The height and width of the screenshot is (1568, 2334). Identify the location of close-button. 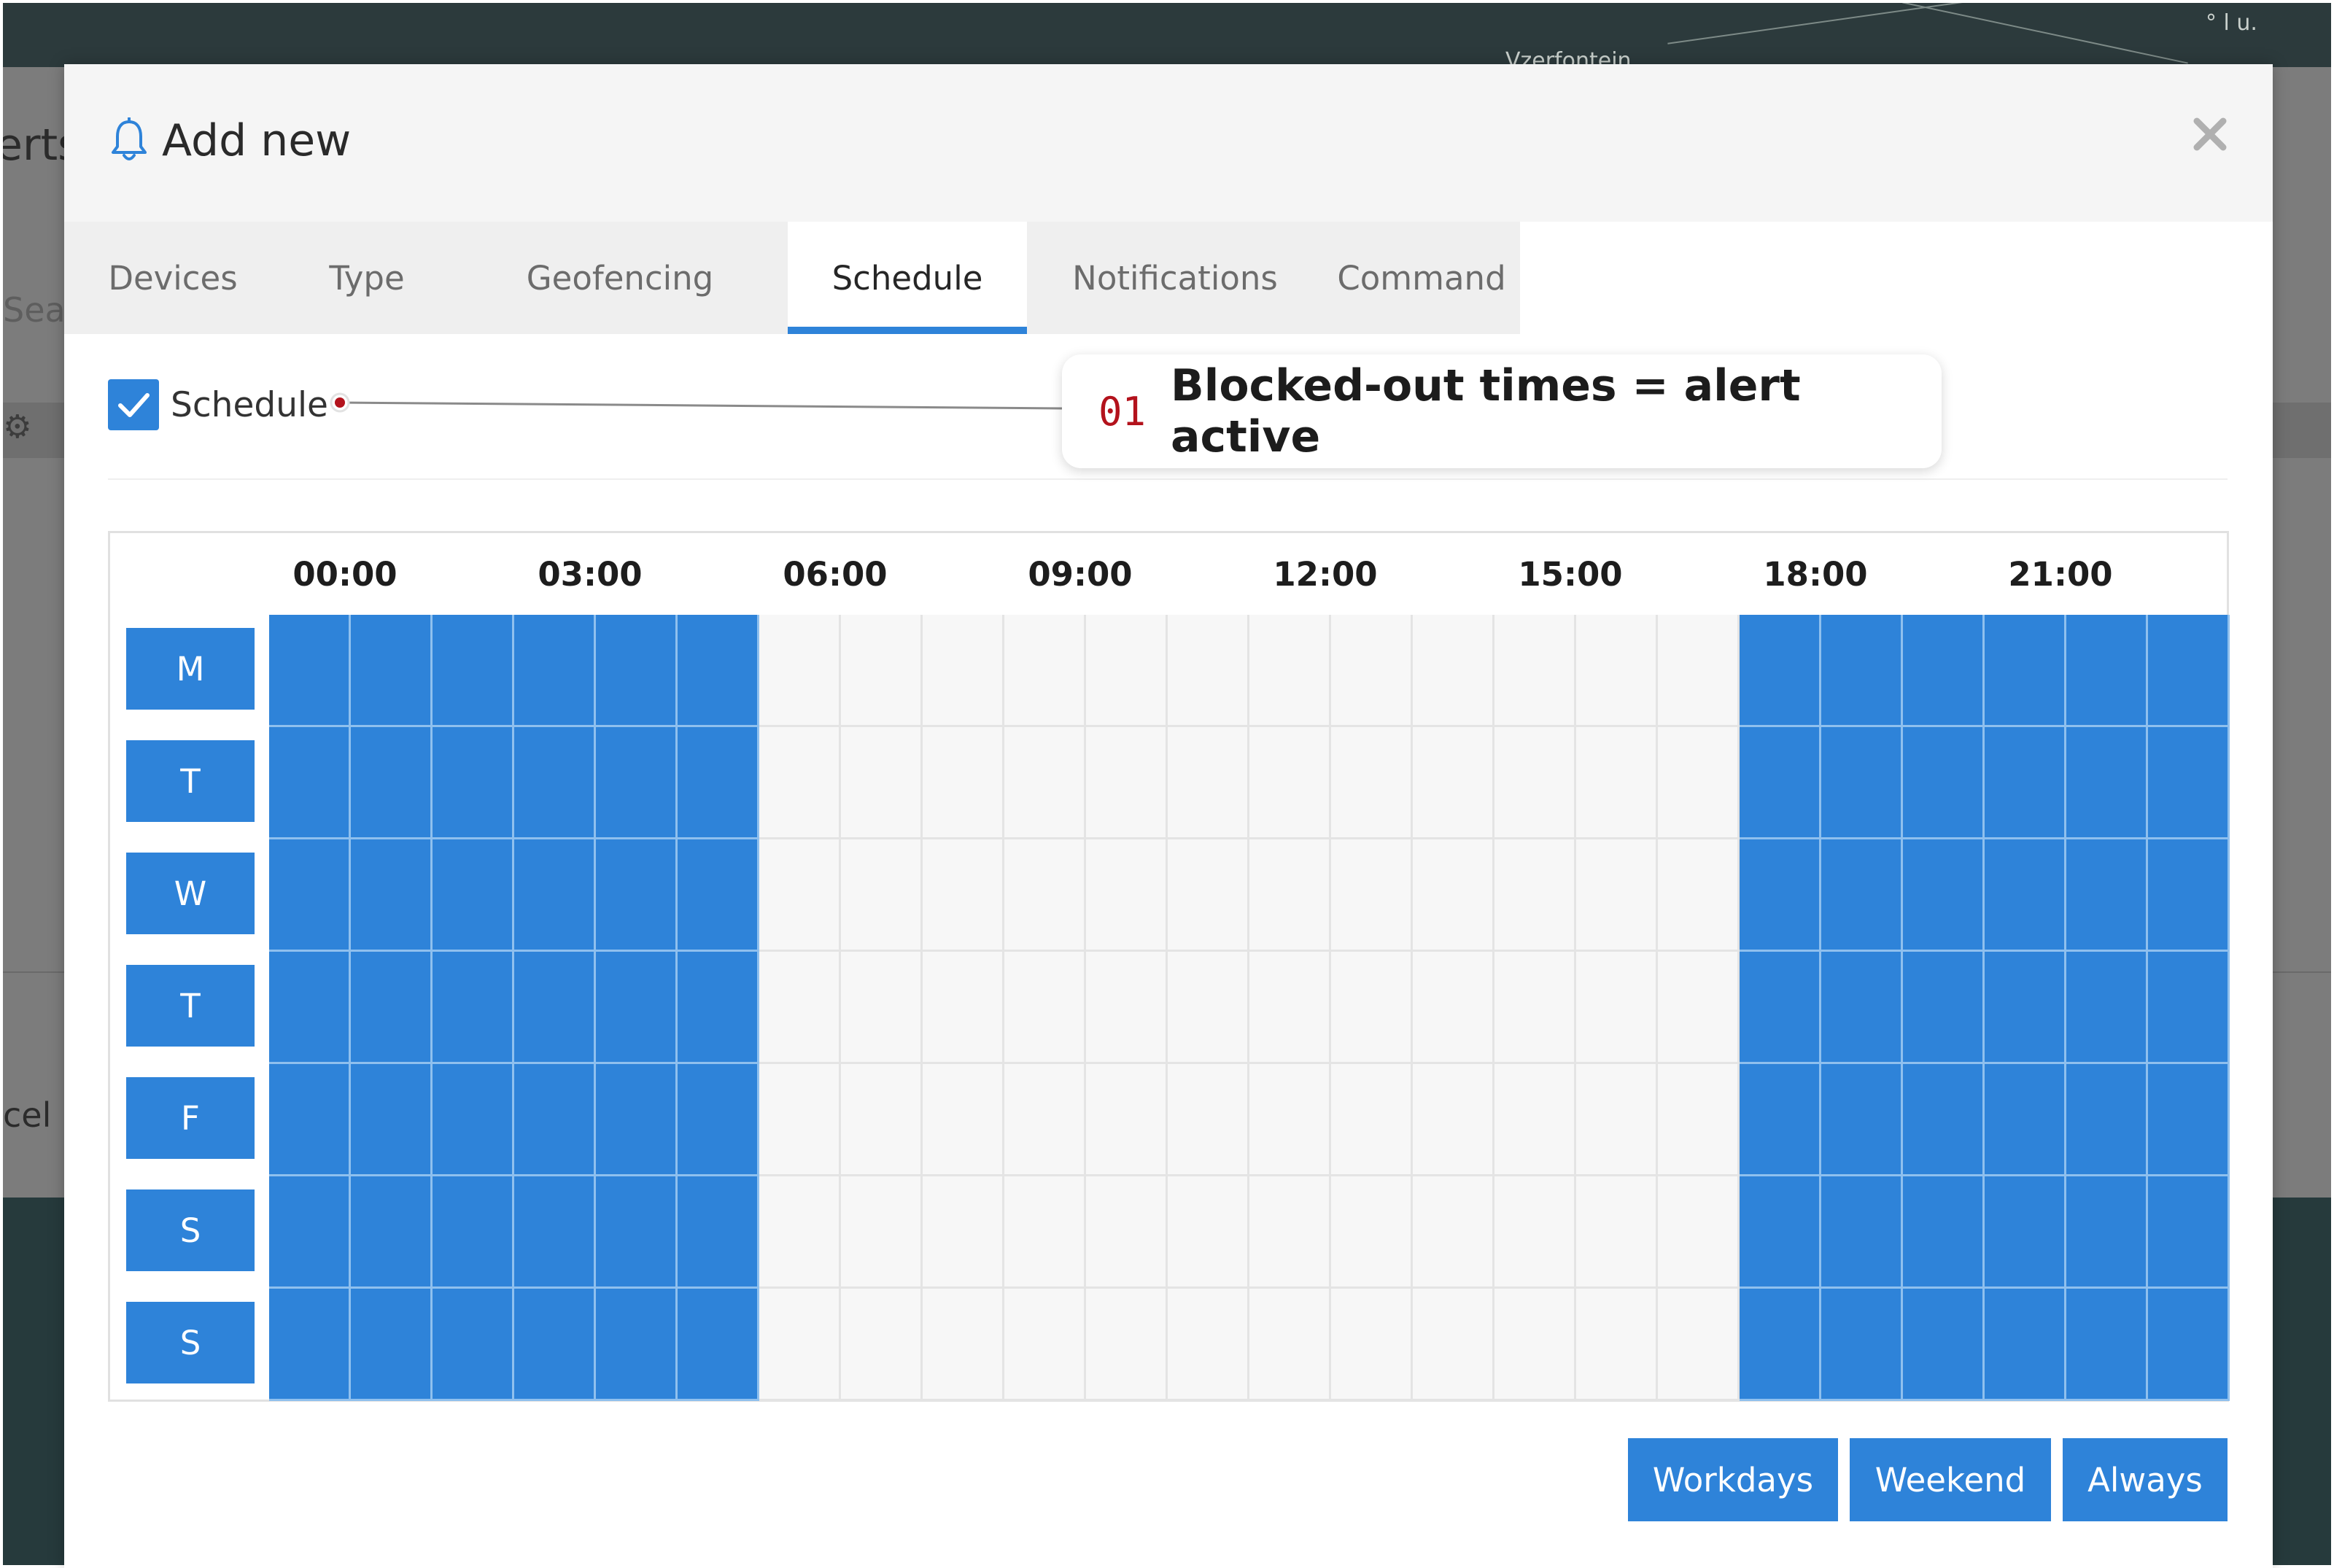
(2210, 134).